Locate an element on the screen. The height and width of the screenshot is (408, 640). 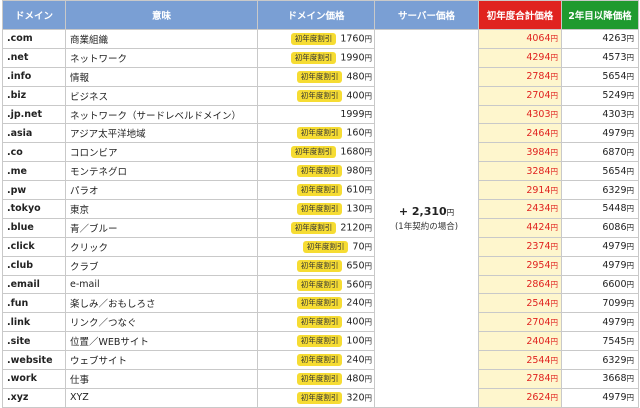
domain-price-value: 70 is located at coordinates (358, 247).